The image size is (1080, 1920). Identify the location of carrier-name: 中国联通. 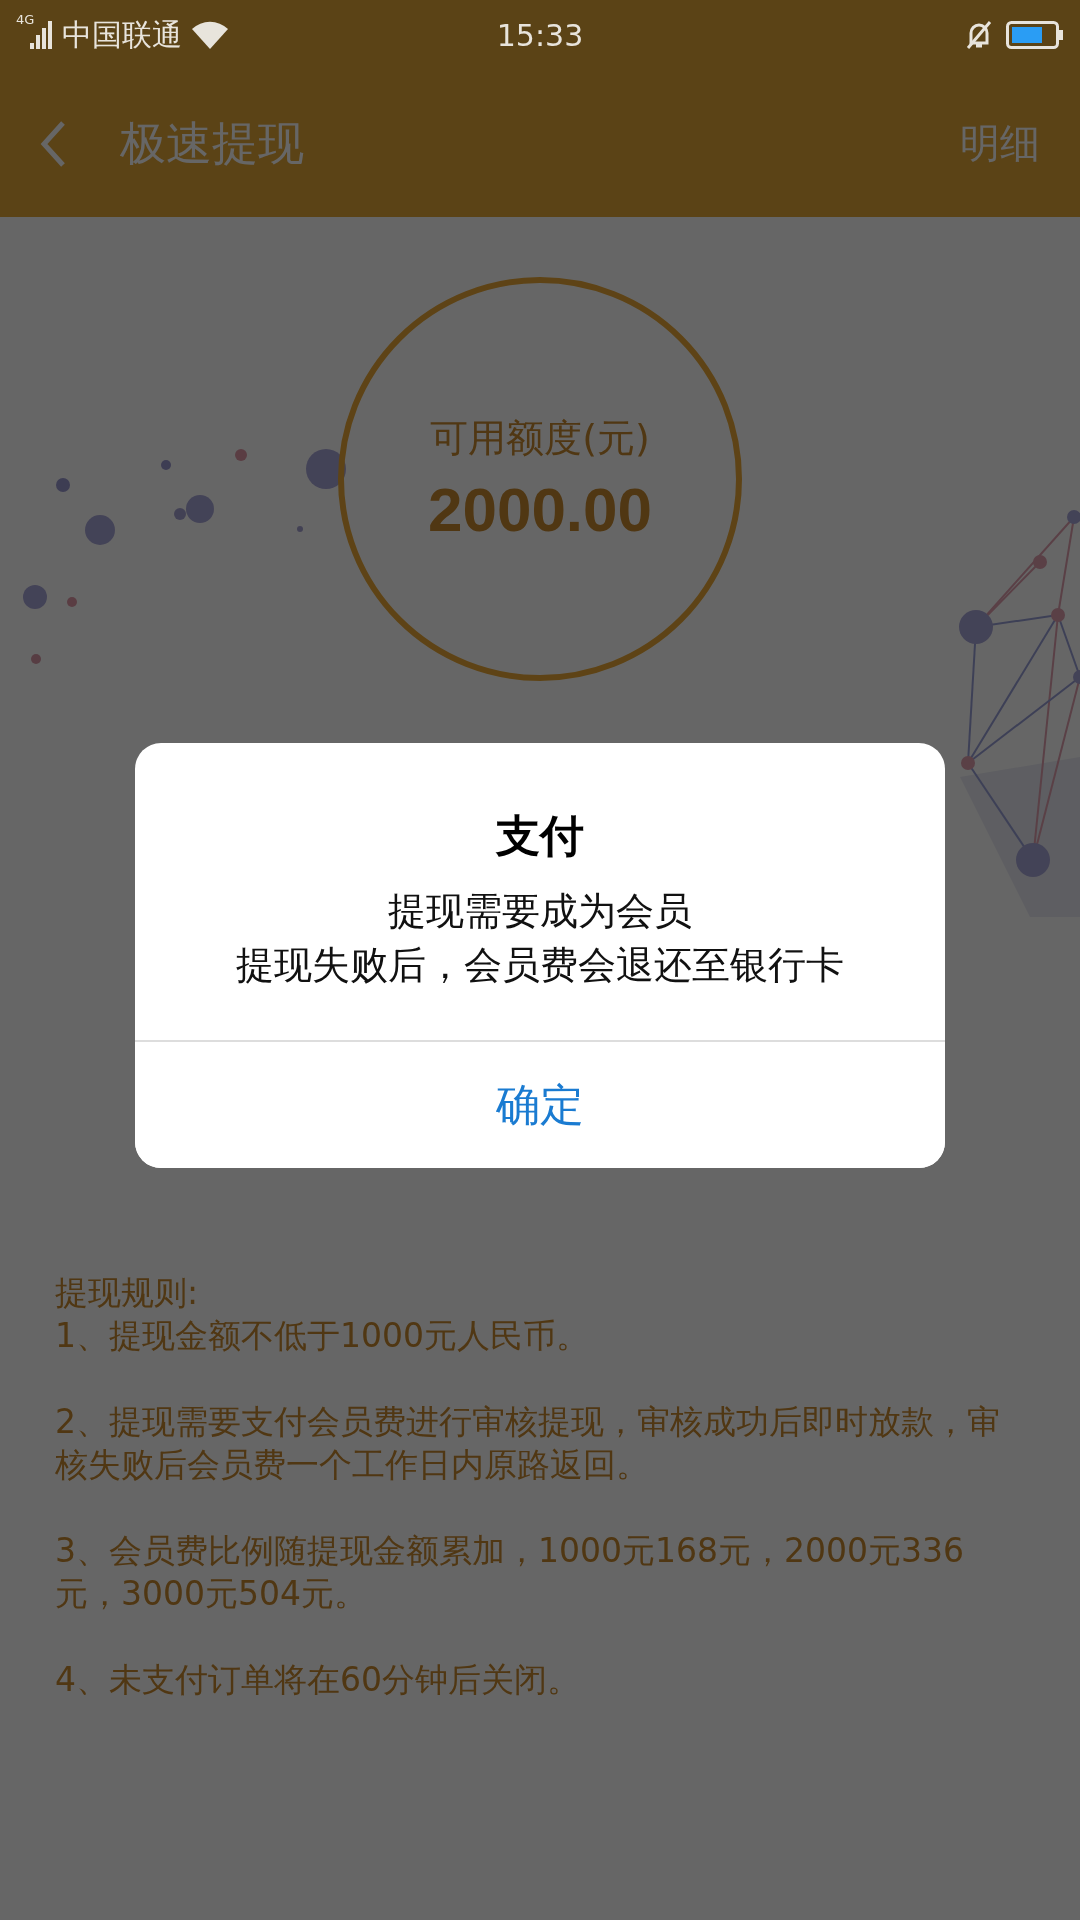
(122, 34).